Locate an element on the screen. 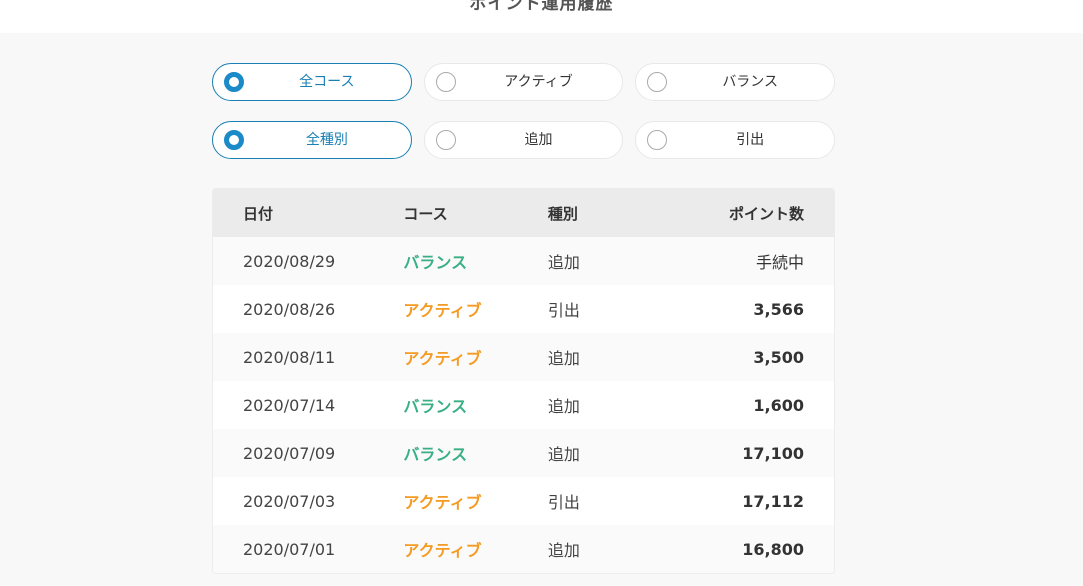 The image size is (1083, 586). type-filter: 全種別 追加 引出 is located at coordinates (524, 140).